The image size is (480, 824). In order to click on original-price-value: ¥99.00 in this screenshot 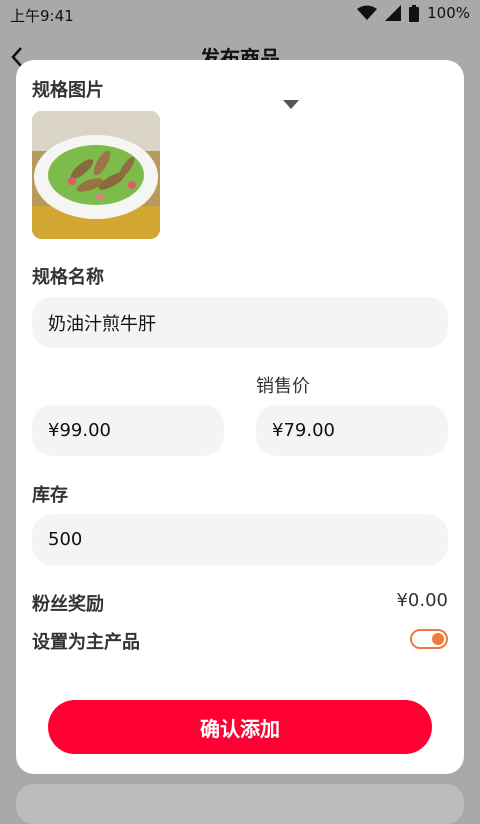, I will do `click(79, 430)`.